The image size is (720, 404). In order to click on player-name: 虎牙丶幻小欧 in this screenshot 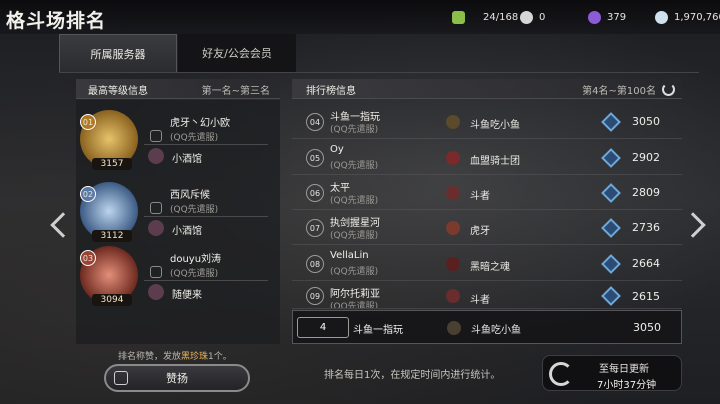, I will do `click(200, 123)`.